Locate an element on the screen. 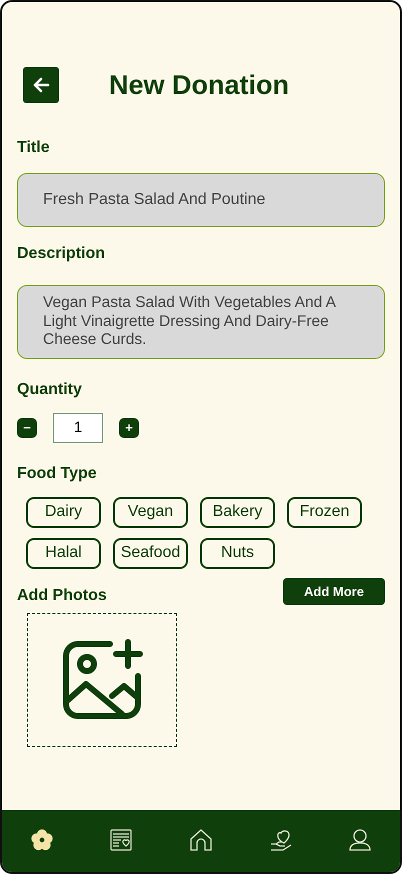 The width and height of the screenshot is (402, 874). arrow-left-icon is located at coordinates (41, 85).